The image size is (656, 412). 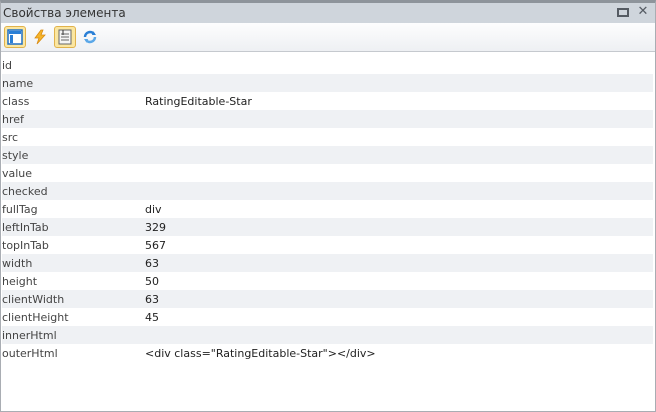 I want to click on events-button, so click(x=40, y=37).